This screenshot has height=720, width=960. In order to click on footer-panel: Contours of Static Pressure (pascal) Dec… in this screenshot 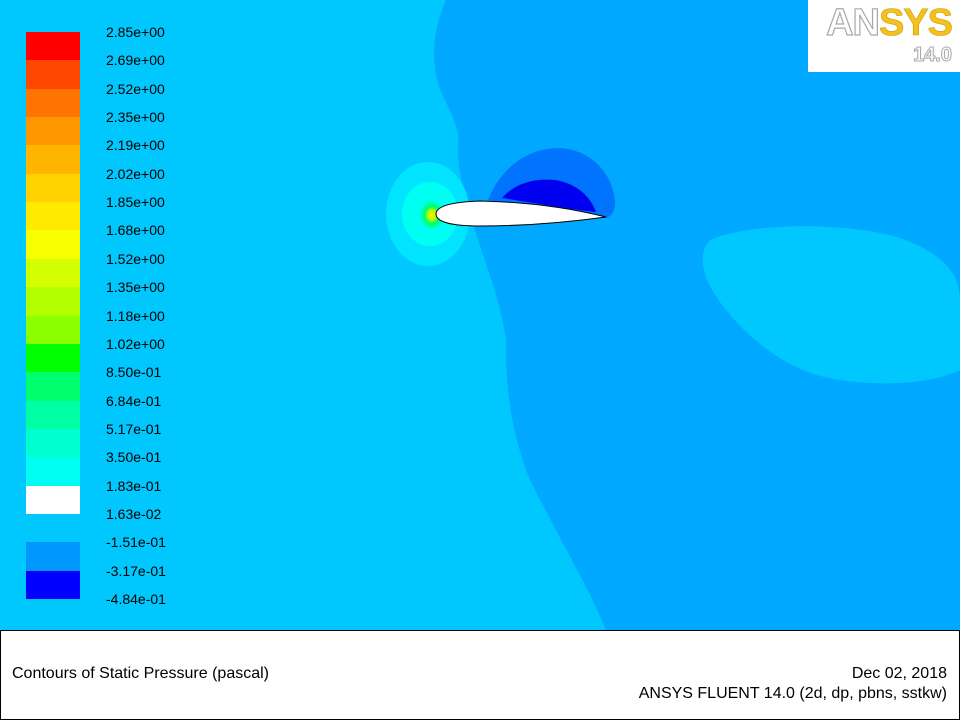, I will do `click(480, 675)`.